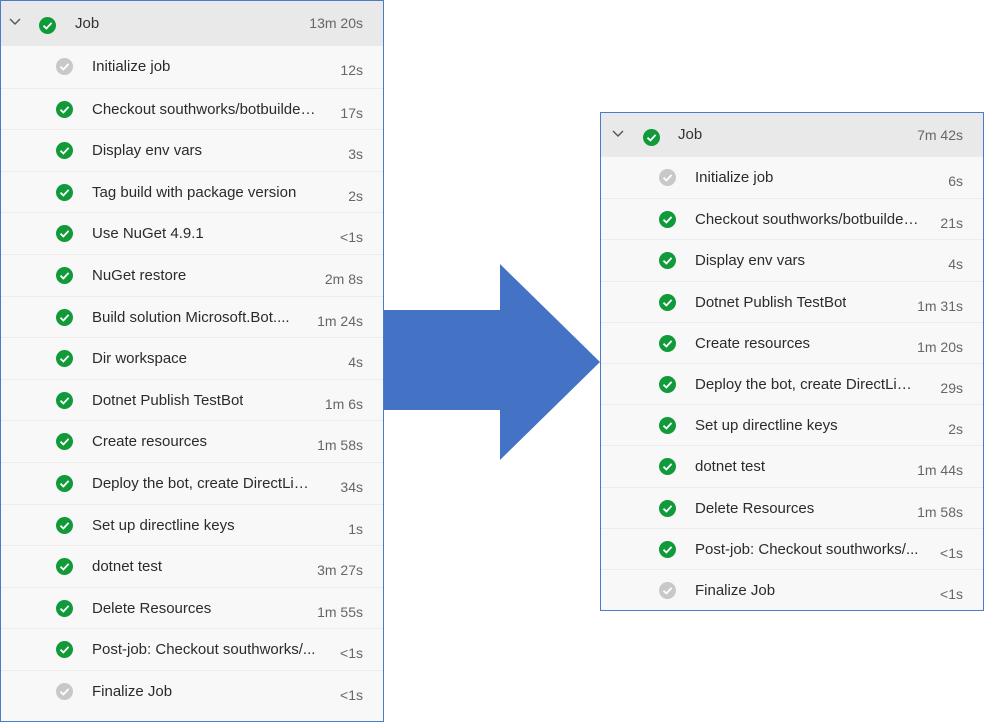 This screenshot has width=984, height=722. Describe the element at coordinates (192, 274) in the screenshot. I see `step-row: NuGet restore 2m 8s` at that location.